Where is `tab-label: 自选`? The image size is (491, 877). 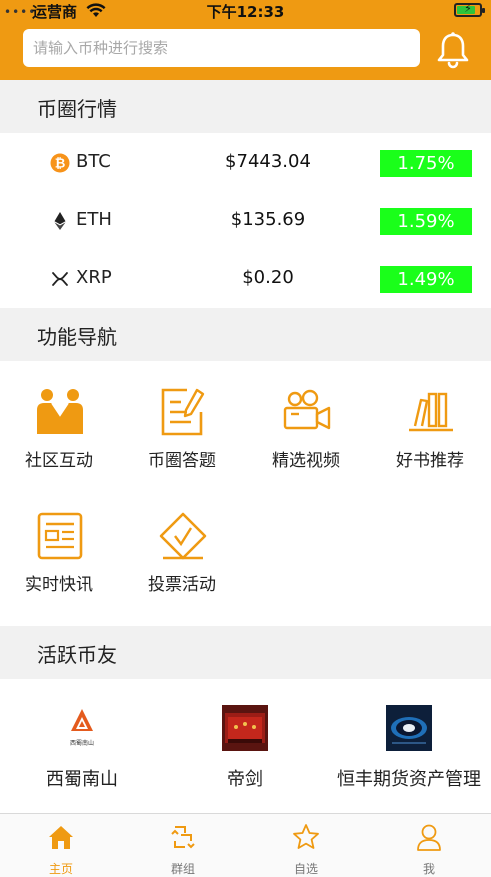
tab-label: 自选 is located at coordinates (305, 869).